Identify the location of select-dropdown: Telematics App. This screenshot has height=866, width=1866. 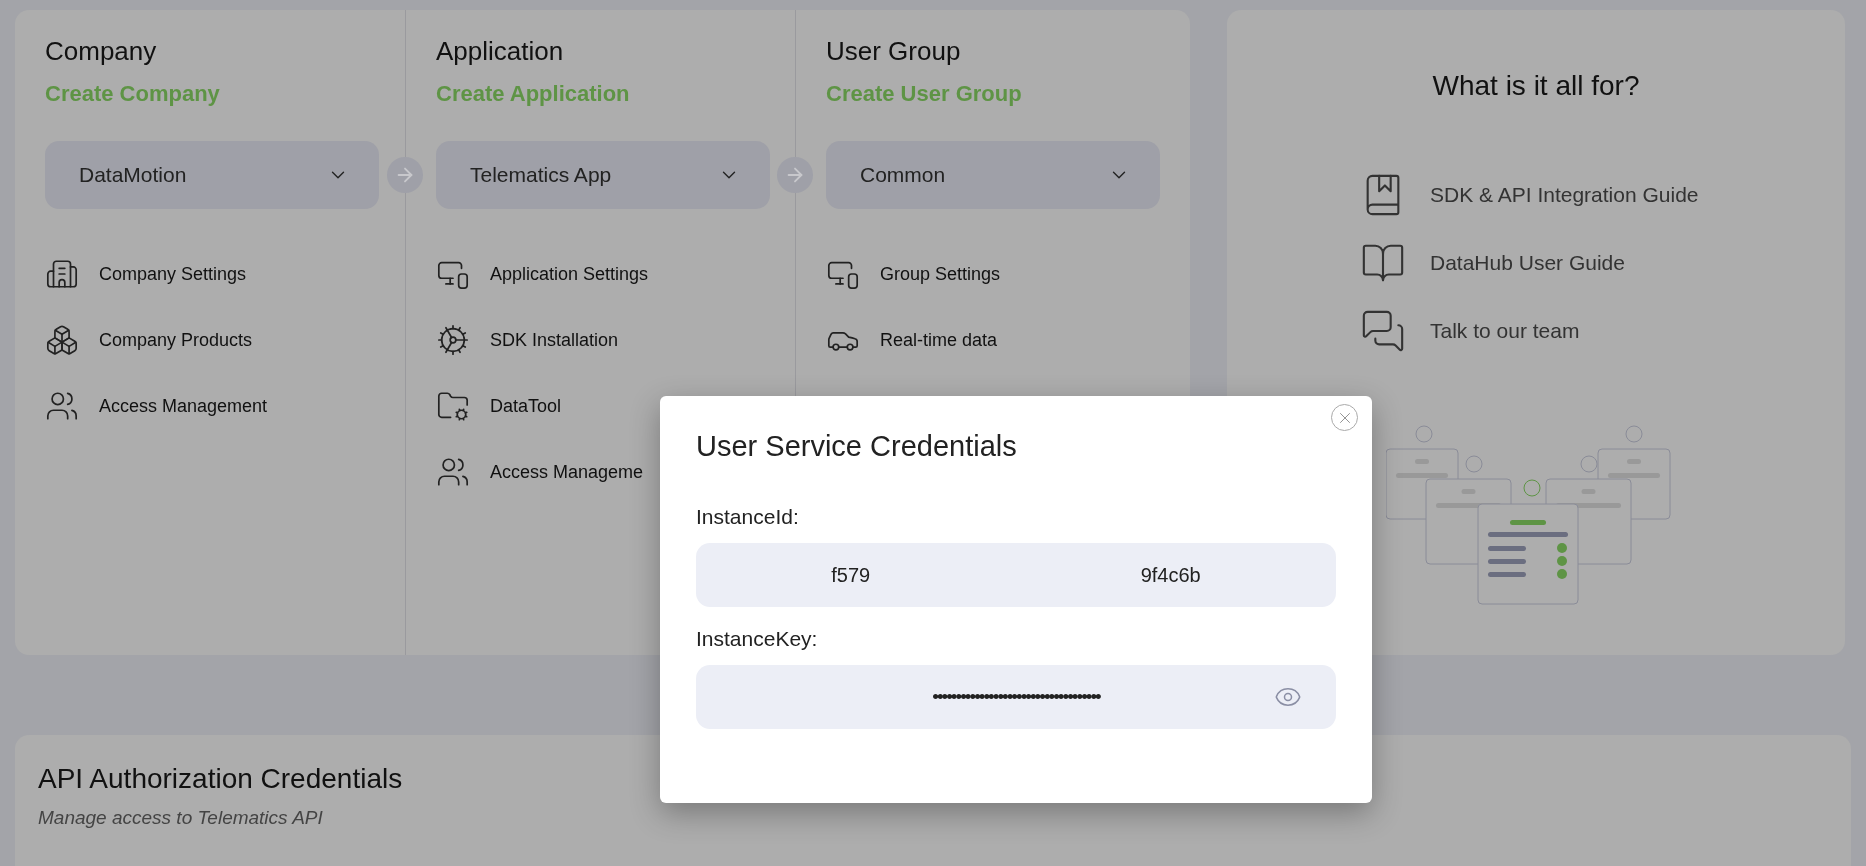
(603, 175).